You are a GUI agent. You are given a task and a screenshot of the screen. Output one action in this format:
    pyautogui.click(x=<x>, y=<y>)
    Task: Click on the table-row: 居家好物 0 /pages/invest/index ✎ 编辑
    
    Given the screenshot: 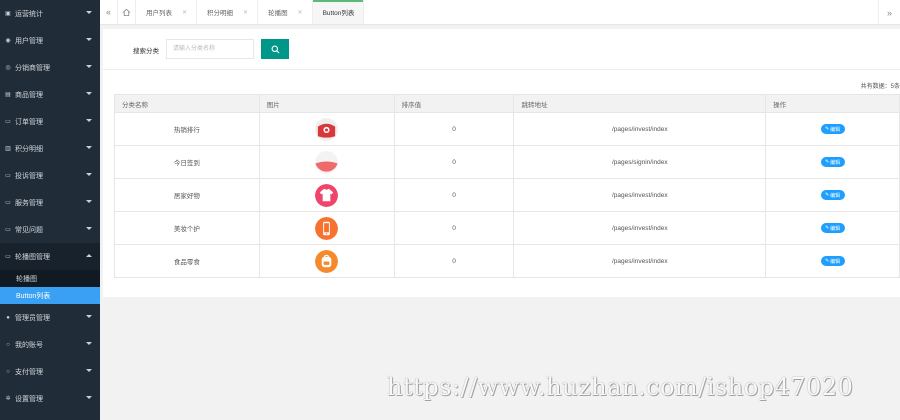 What is the action you would take?
    pyautogui.click(x=507, y=195)
    